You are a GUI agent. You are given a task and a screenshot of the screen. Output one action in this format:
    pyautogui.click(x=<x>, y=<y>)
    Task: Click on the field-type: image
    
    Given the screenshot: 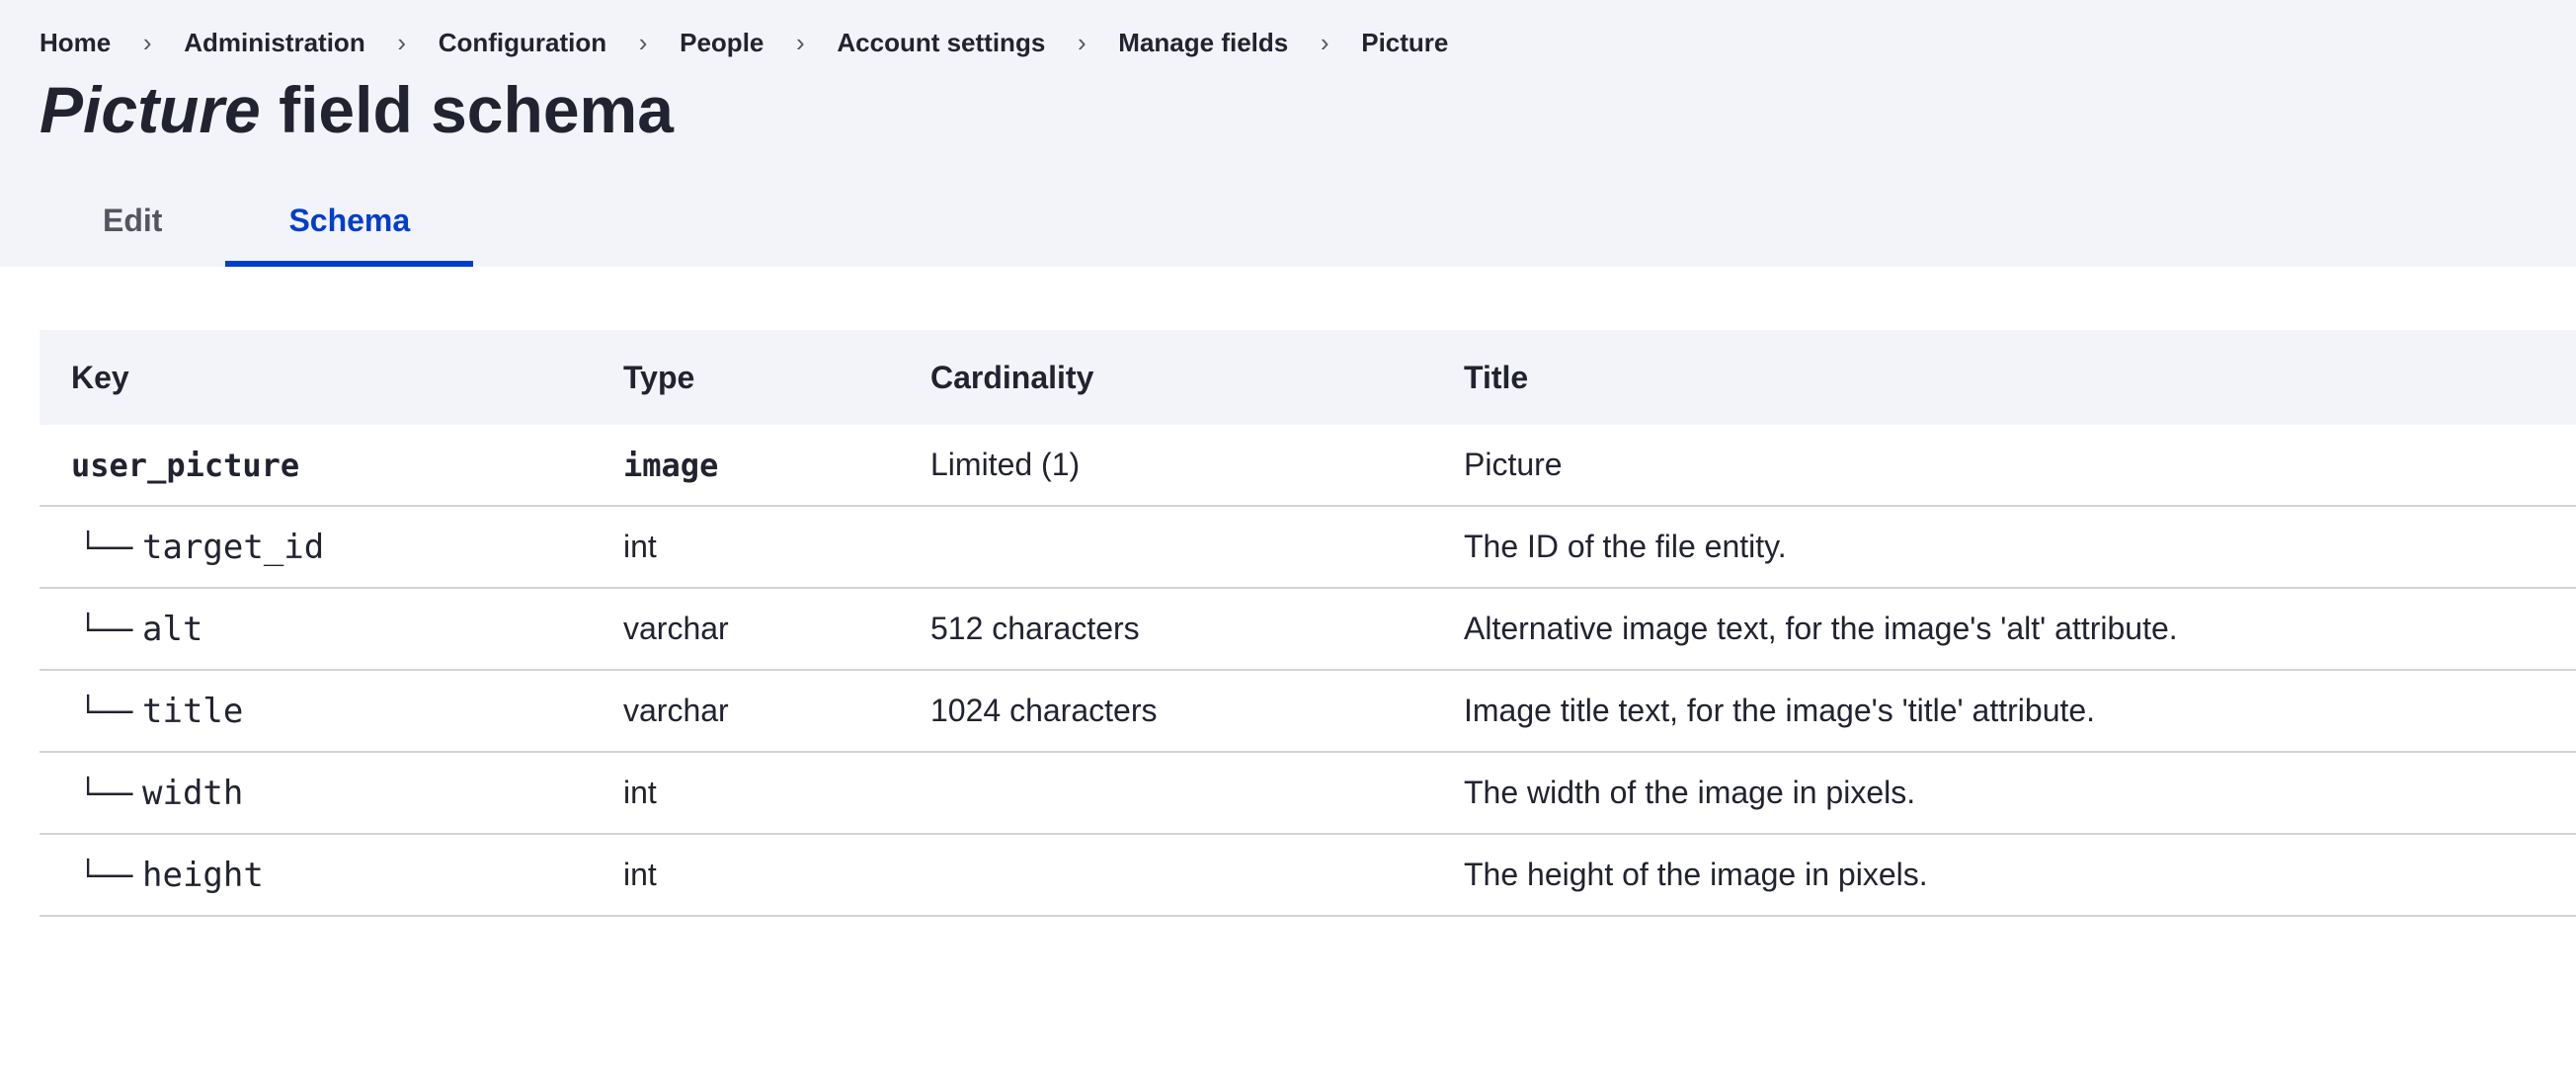 What is the action you would take?
    pyautogui.click(x=745, y=466)
    